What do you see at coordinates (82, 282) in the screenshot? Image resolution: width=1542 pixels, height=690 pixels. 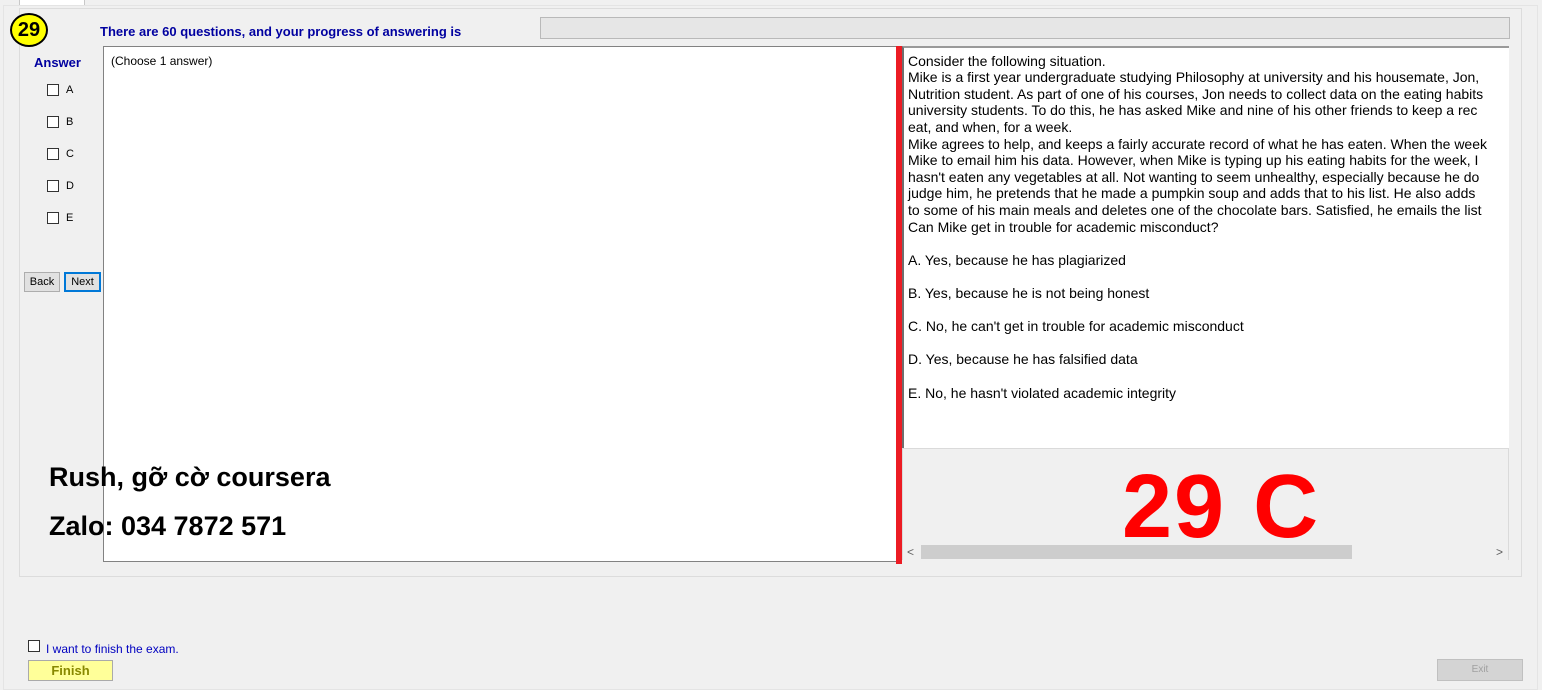 I see `next-button: Next` at bounding box center [82, 282].